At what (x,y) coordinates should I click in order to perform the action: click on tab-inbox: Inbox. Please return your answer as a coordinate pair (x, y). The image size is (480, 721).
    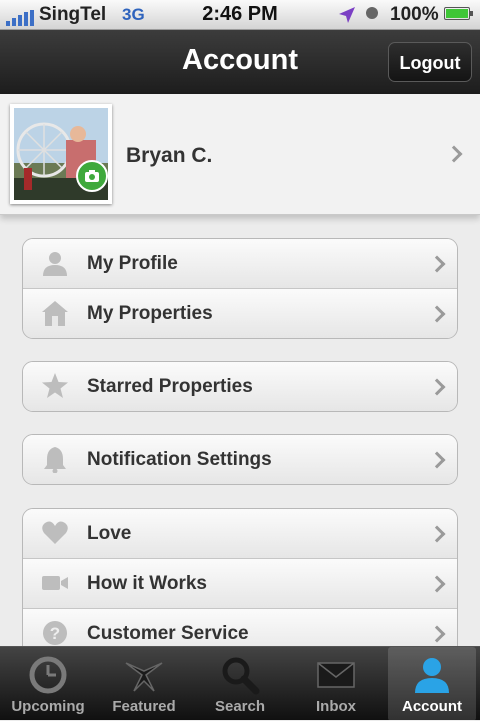
    Looking at the image, I should click on (336, 684).